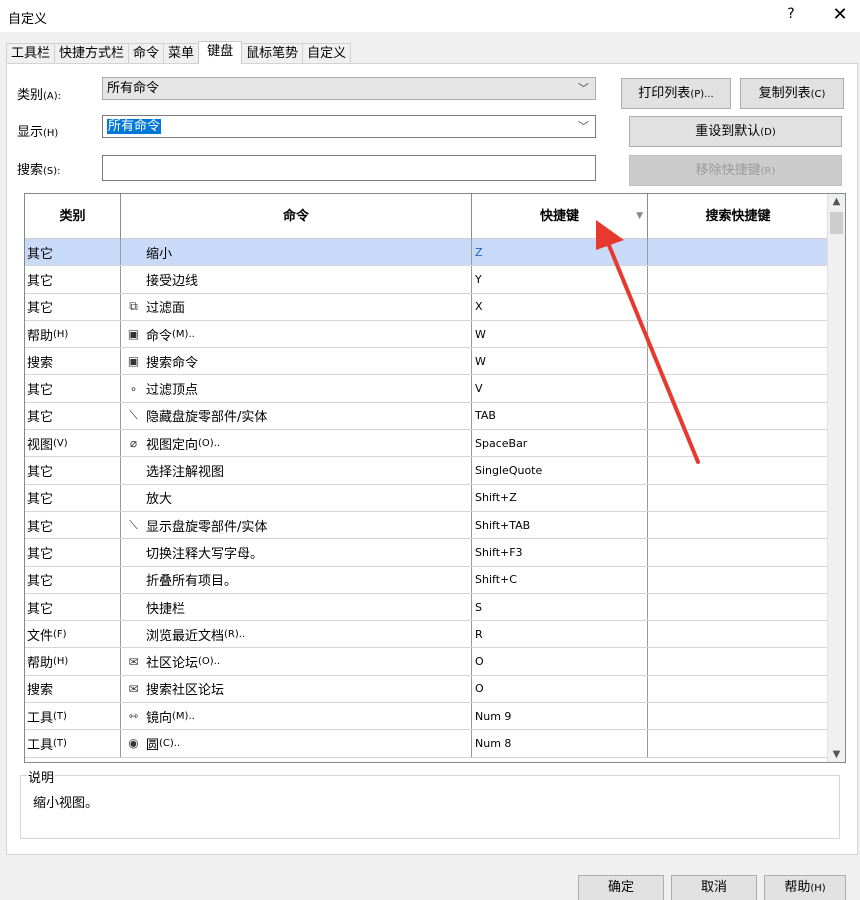  I want to click on table-row: 其它 ⟍ 隐藏盘旋零部件/实体 TAB, so click(426, 416).